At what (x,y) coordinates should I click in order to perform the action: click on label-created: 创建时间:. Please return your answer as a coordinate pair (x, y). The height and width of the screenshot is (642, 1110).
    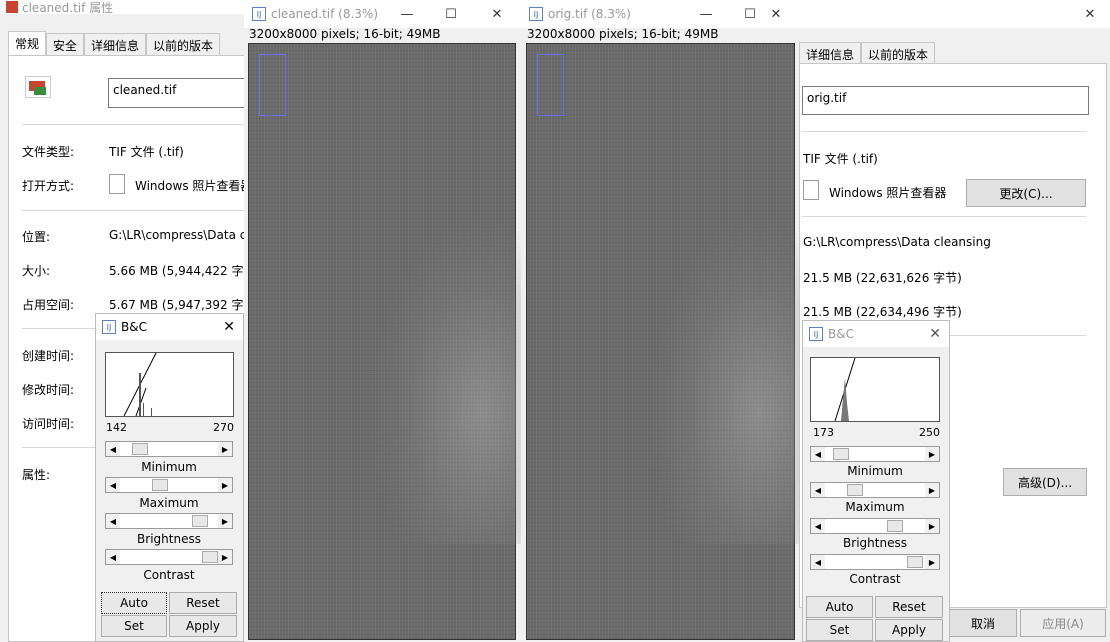
    Looking at the image, I should click on (48, 356).